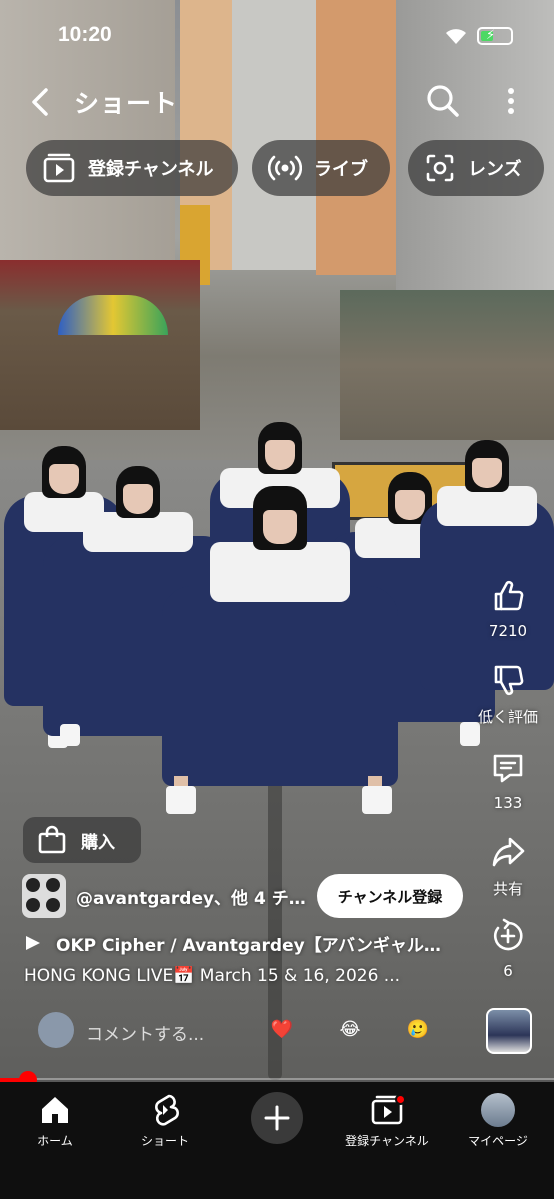 The width and height of the screenshot is (554, 1199). Describe the element at coordinates (56, 1030) in the screenshot. I see `user-avatar` at that location.